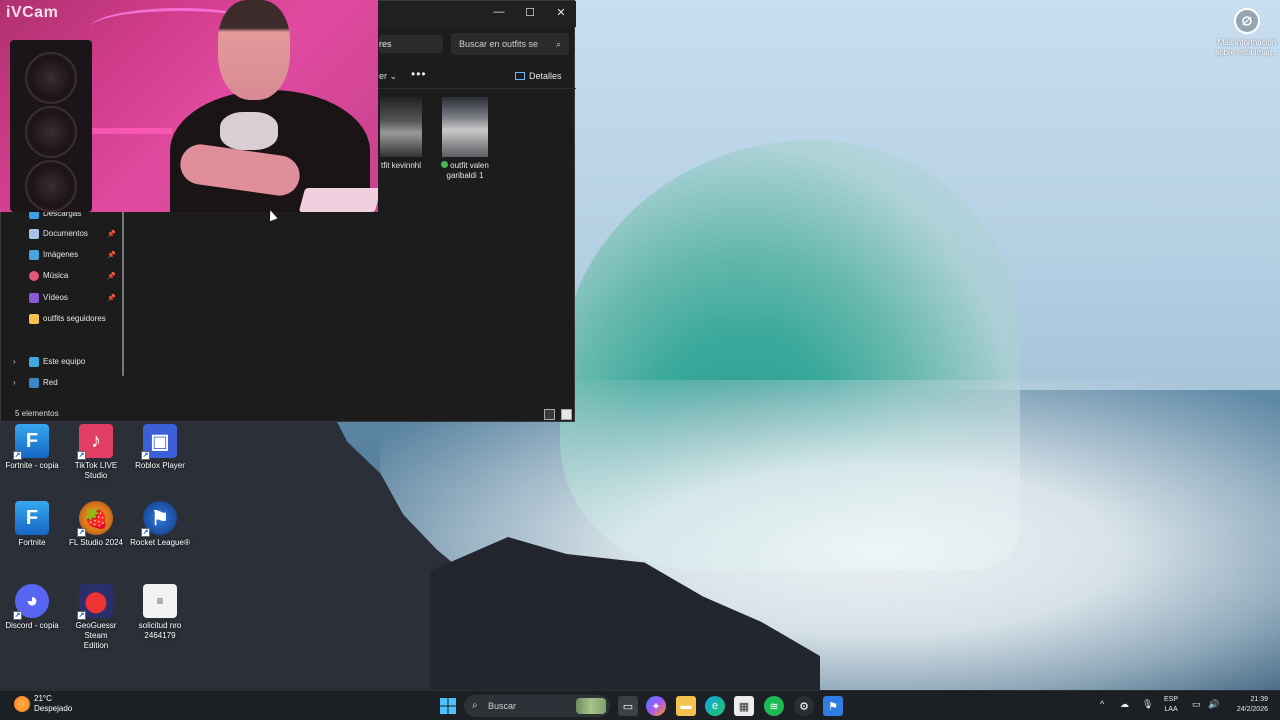 This screenshot has width=1280, height=720. What do you see at coordinates (96, 630) in the screenshot?
I see `desktop-icon-label: GeoGuessr Steam` at bounding box center [96, 630].